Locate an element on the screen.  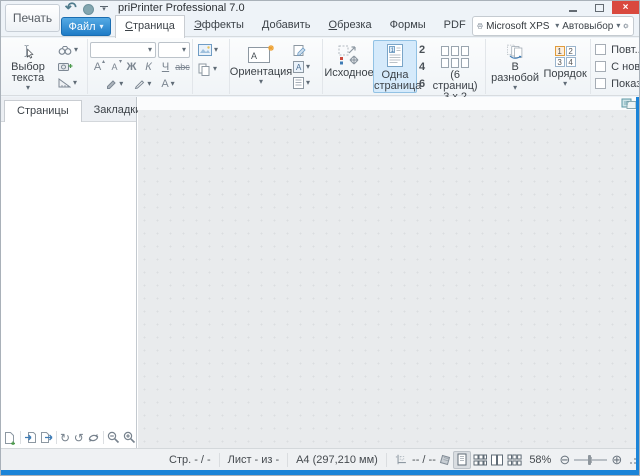
tab-insert: Добавить is located at coordinates (286, 26).